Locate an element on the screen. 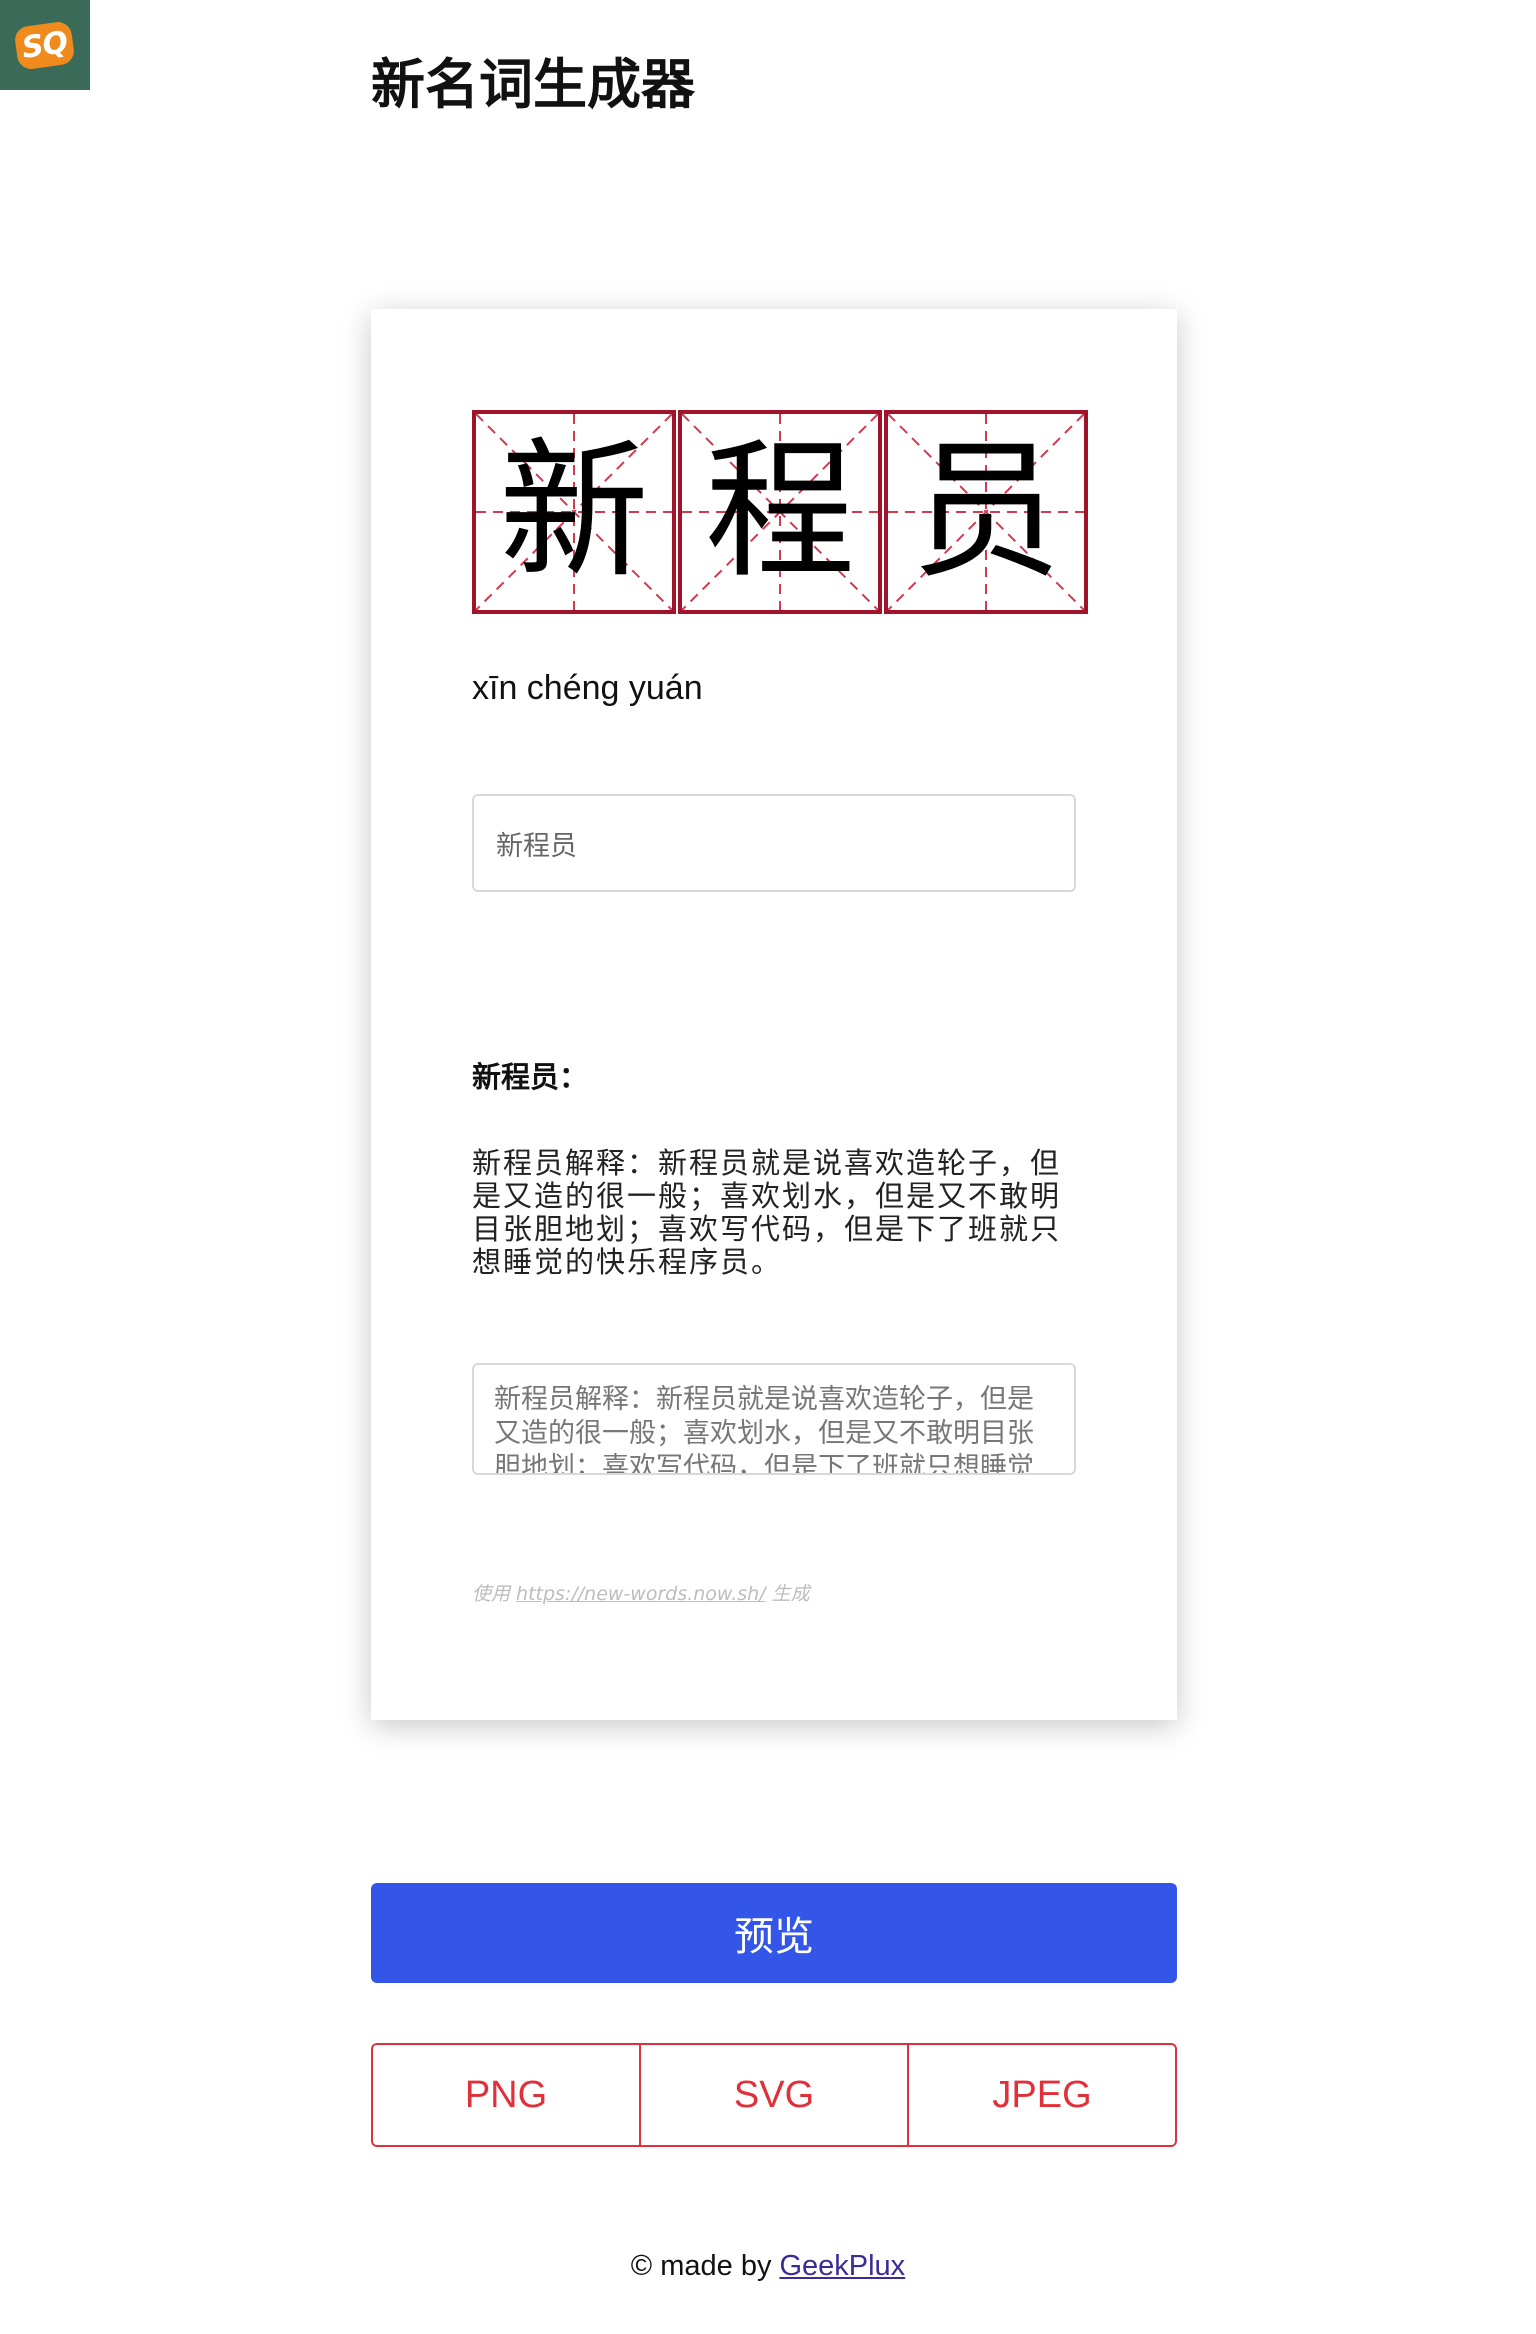  character-grid: 新 程 员 is located at coordinates (781, 512).